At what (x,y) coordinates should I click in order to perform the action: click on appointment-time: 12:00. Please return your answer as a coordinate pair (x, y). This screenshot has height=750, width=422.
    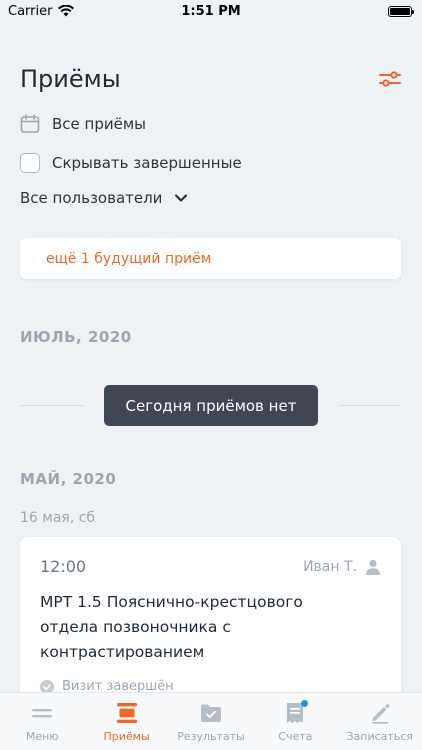
    Looking at the image, I should click on (63, 566).